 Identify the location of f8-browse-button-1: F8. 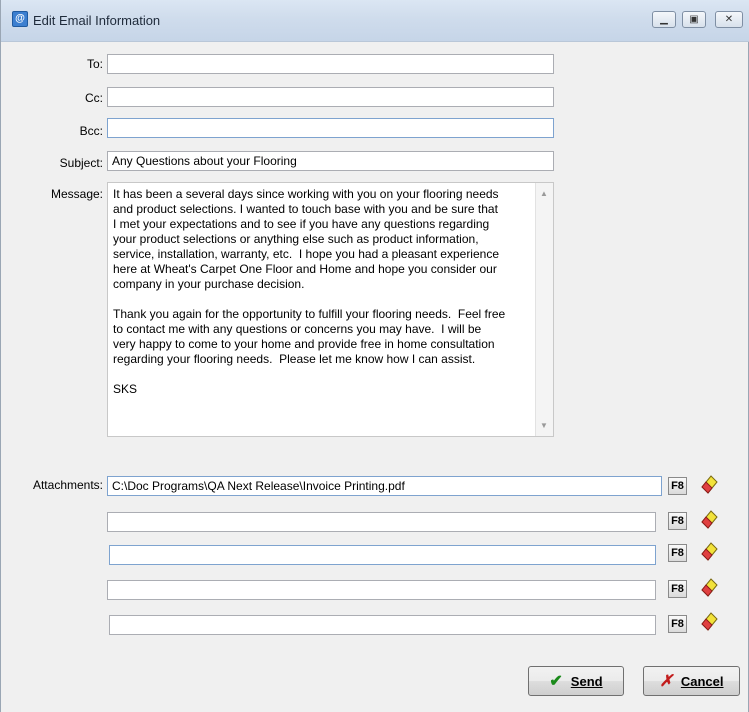
(677, 486).